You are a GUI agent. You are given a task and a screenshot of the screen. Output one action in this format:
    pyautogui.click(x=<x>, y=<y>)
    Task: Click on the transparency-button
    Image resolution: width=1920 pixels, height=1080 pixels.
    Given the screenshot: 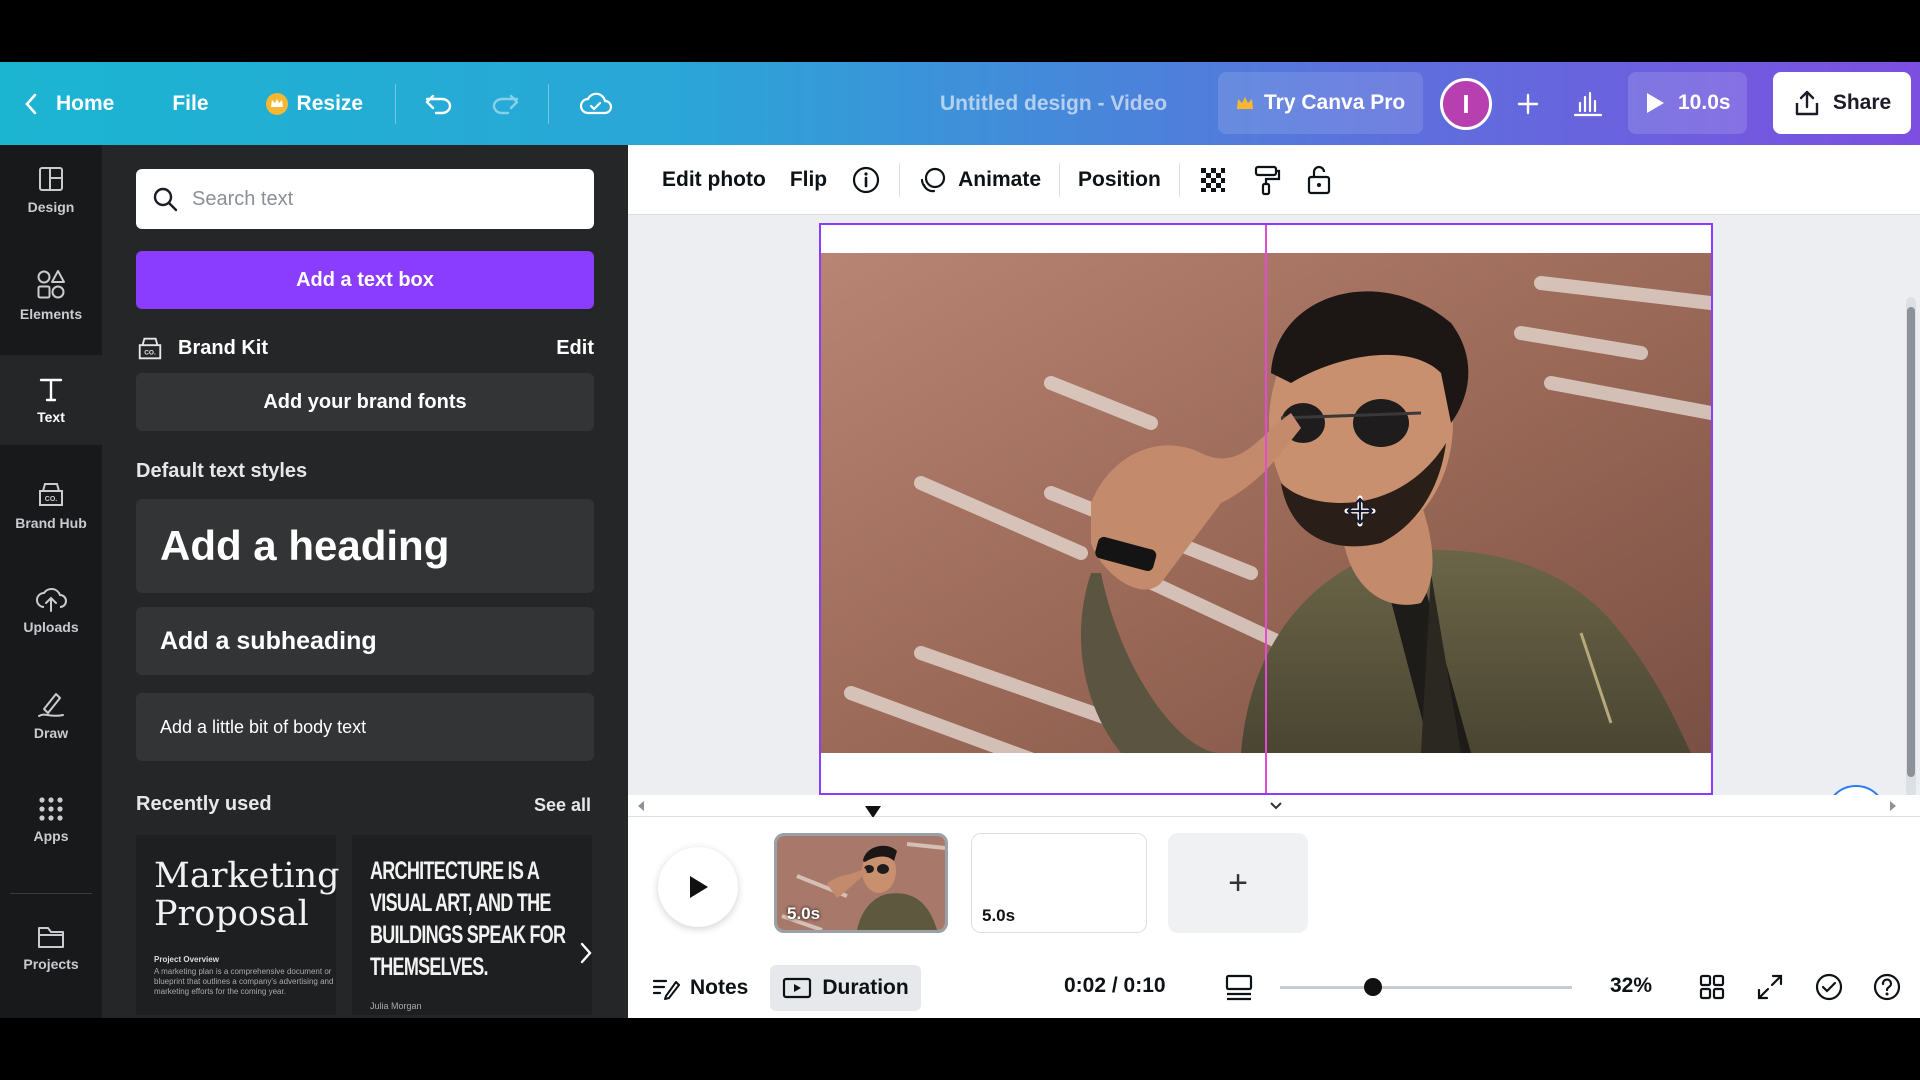 What is the action you would take?
    pyautogui.click(x=1213, y=180)
    